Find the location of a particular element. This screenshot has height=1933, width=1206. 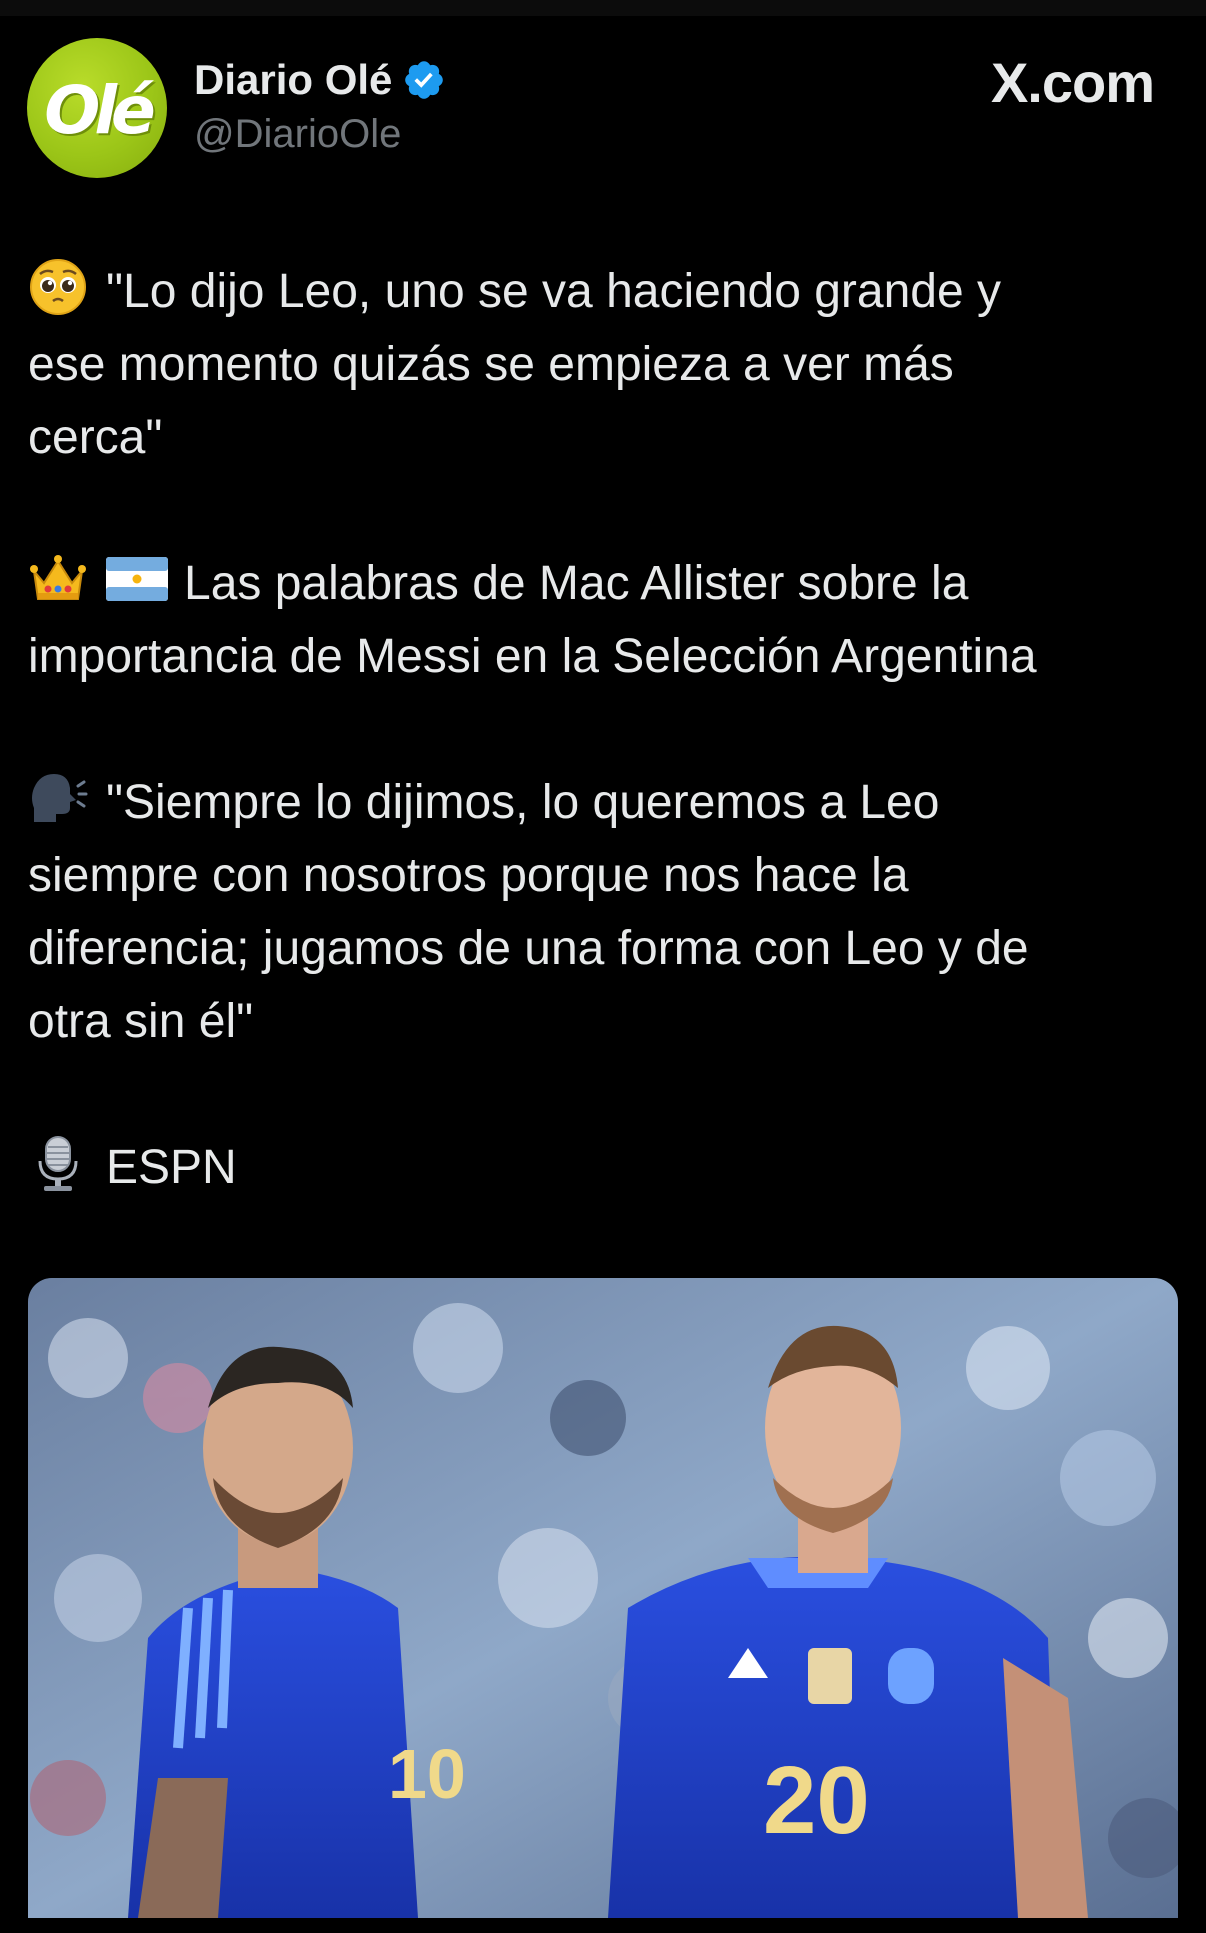

tweet-line: otra sin él" is located at coordinates (141, 1021).